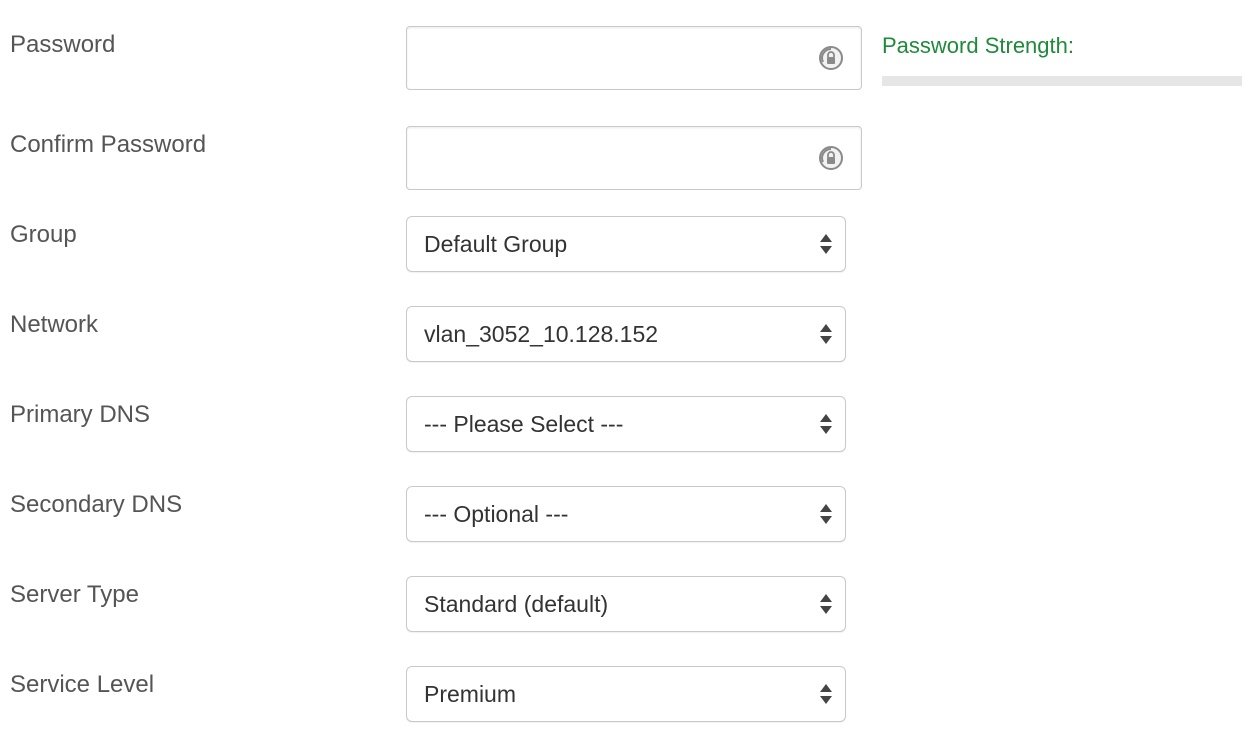 This screenshot has height=742, width=1252. What do you see at coordinates (626, 424) in the screenshot?
I see `primary-dns-select: --- Please Select ---` at bounding box center [626, 424].